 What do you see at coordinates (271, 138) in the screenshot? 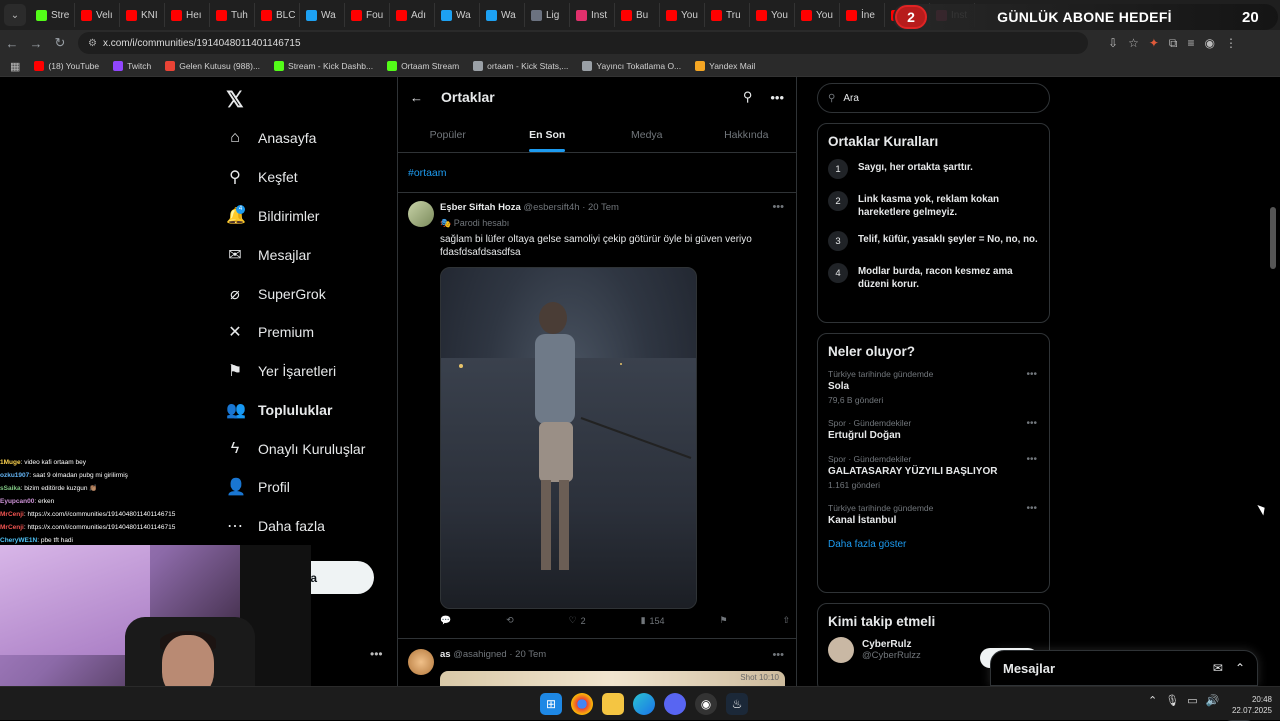
I see `sidebar-item: ⌂ Anasayfa` at bounding box center [271, 138].